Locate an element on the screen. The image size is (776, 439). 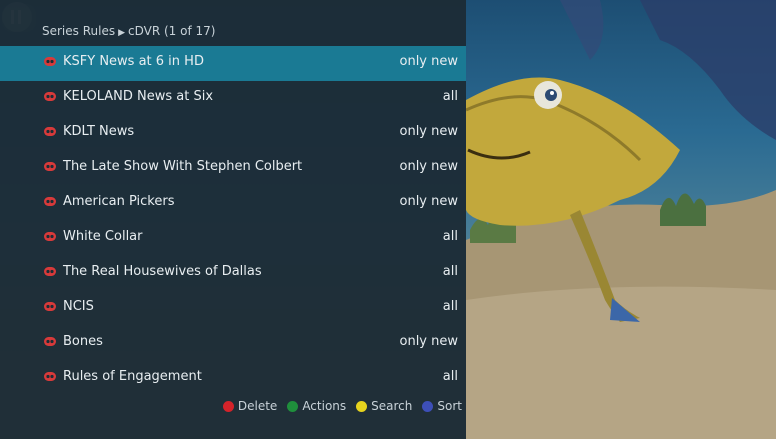
series-title: The Real Housewives of Dallas is located at coordinates (162, 271).